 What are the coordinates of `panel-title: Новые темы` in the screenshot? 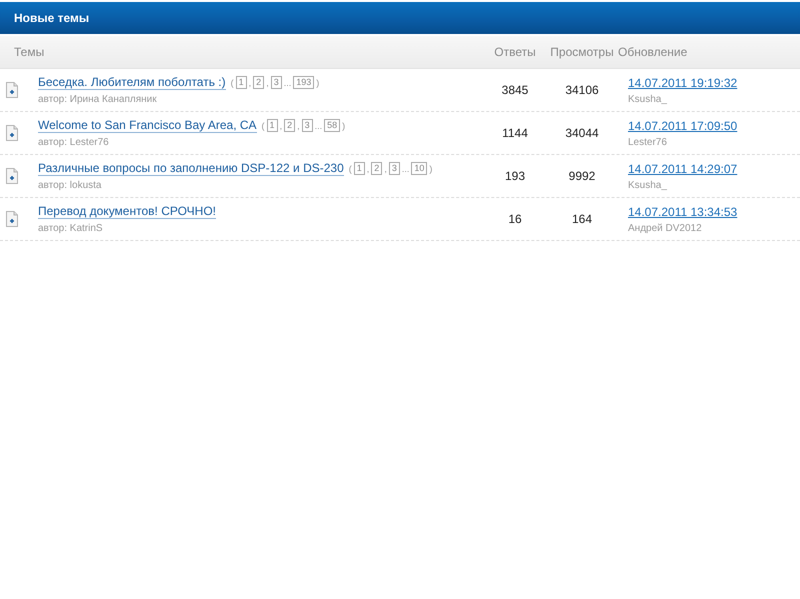 It's located at (52, 18).